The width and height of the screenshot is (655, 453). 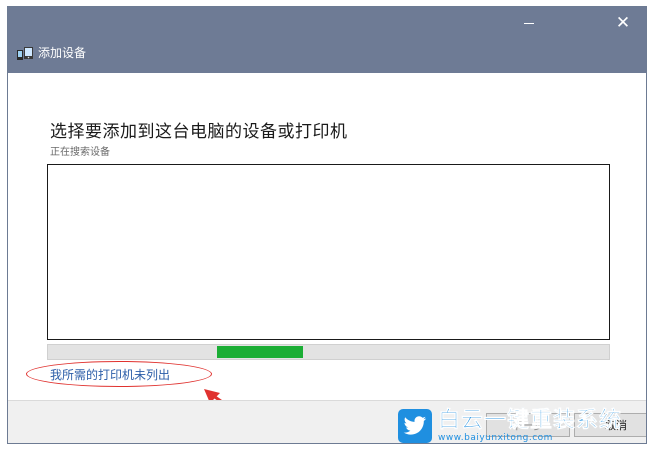 What do you see at coordinates (495, 437) in the screenshot?
I see `watermark-url: www.baiyunxitong.com` at bounding box center [495, 437].